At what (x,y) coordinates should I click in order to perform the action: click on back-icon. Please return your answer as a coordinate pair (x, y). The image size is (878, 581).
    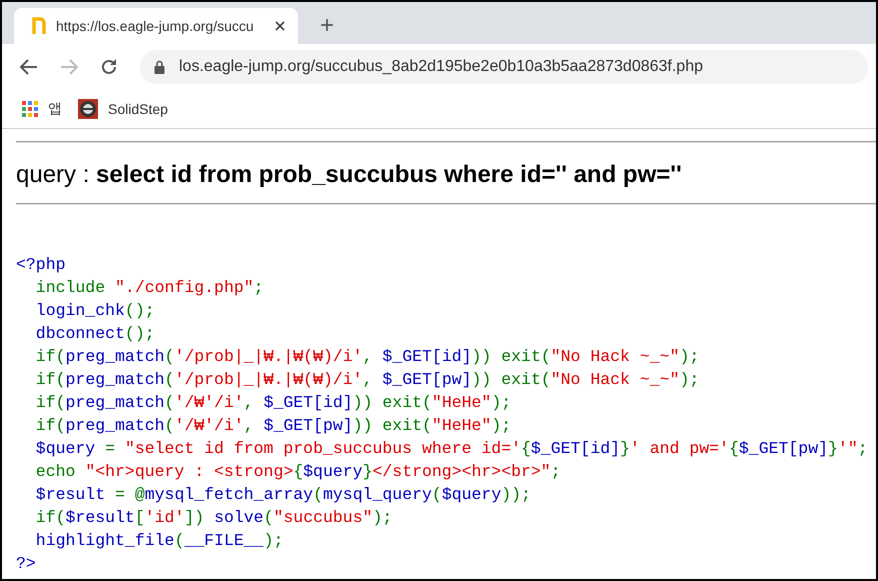
    Looking at the image, I should click on (29, 67).